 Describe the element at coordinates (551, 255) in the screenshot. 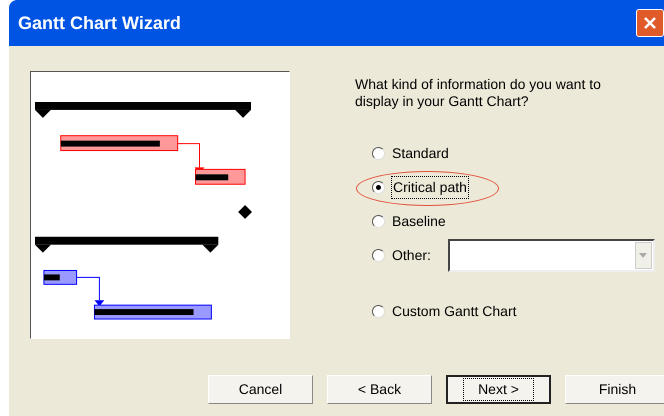

I see `other-dropdown` at that location.